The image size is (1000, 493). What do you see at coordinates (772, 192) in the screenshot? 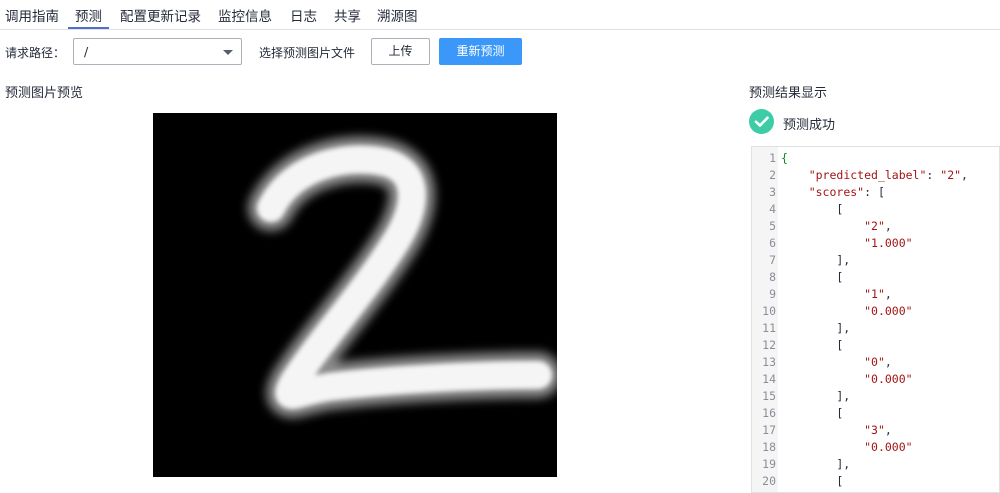
I see `line-number: 3` at bounding box center [772, 192].